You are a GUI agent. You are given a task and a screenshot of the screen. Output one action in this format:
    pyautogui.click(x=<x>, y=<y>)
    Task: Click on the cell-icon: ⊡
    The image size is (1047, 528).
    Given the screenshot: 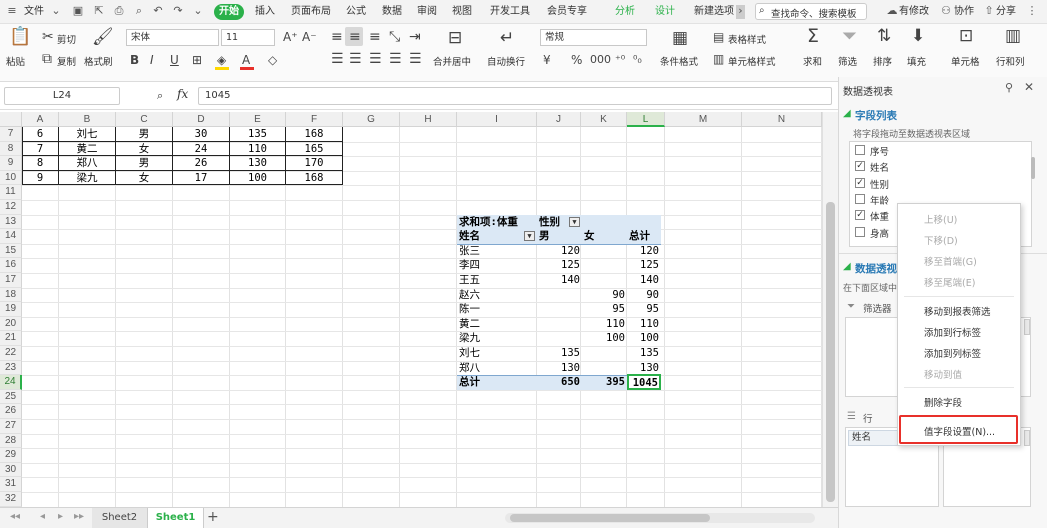 What is the action you would take?
    pyautogui.click(x=966, y=36)
    